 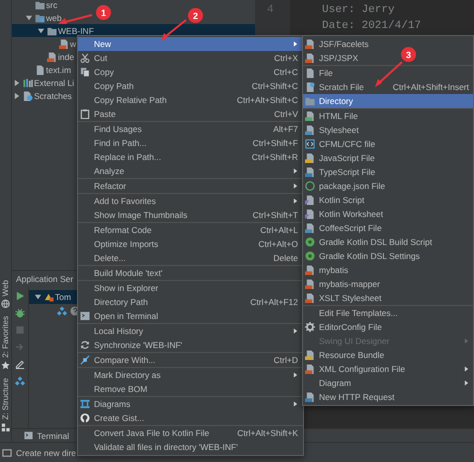 What do you see at coordinates (267, 100) in the screenshot?
I see `shortcut-label: Ctrl+Alt+Shift+C` at bounding box center [267, 100].